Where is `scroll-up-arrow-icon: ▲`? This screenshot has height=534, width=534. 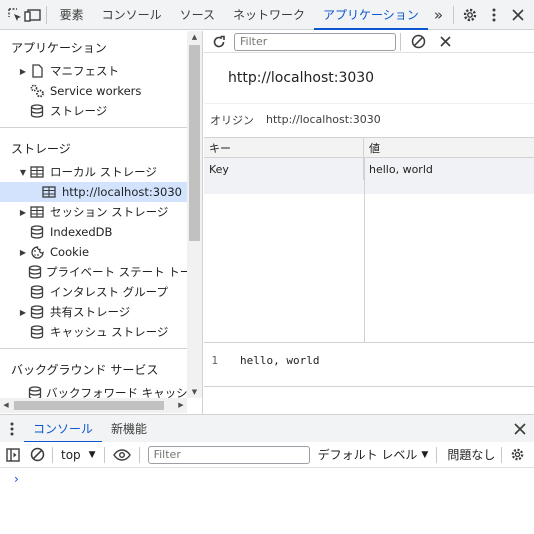 scroll-up-arrow-icon: ▲ is located at coordinates (194, 37).